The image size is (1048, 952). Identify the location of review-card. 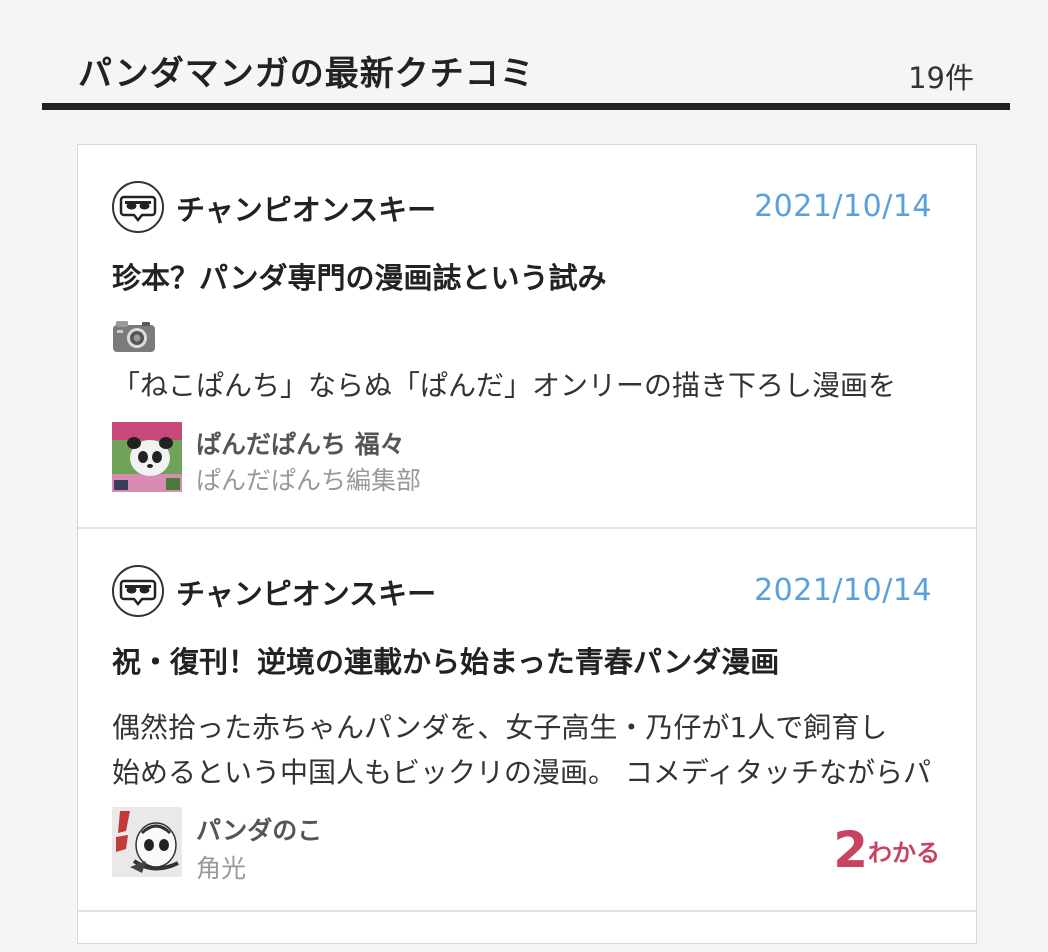
(527, 931).